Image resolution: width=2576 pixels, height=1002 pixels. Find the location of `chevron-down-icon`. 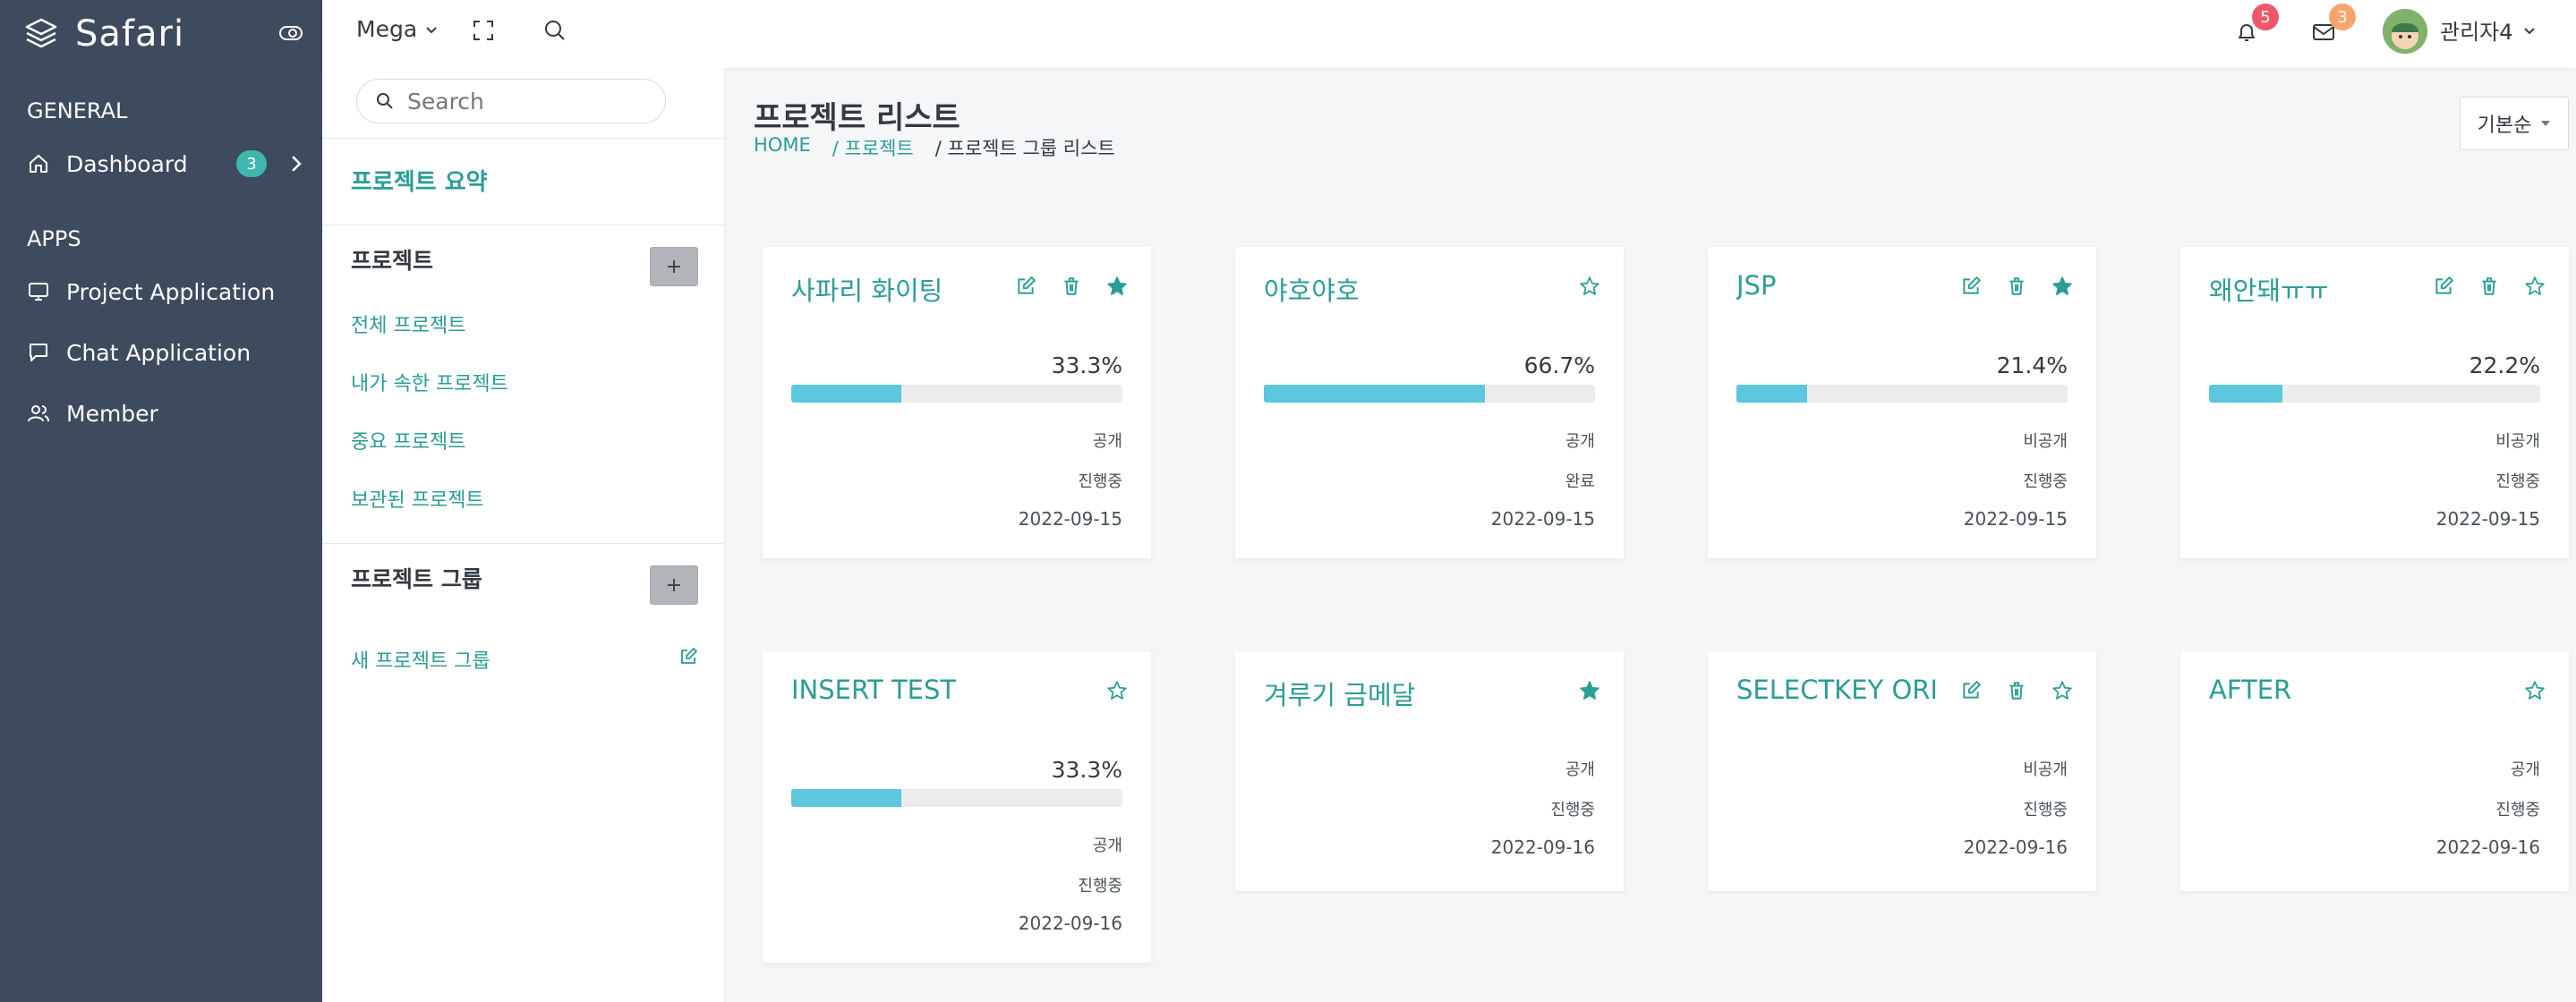

chevron-down-icon is located at coordinates (2529, 30).